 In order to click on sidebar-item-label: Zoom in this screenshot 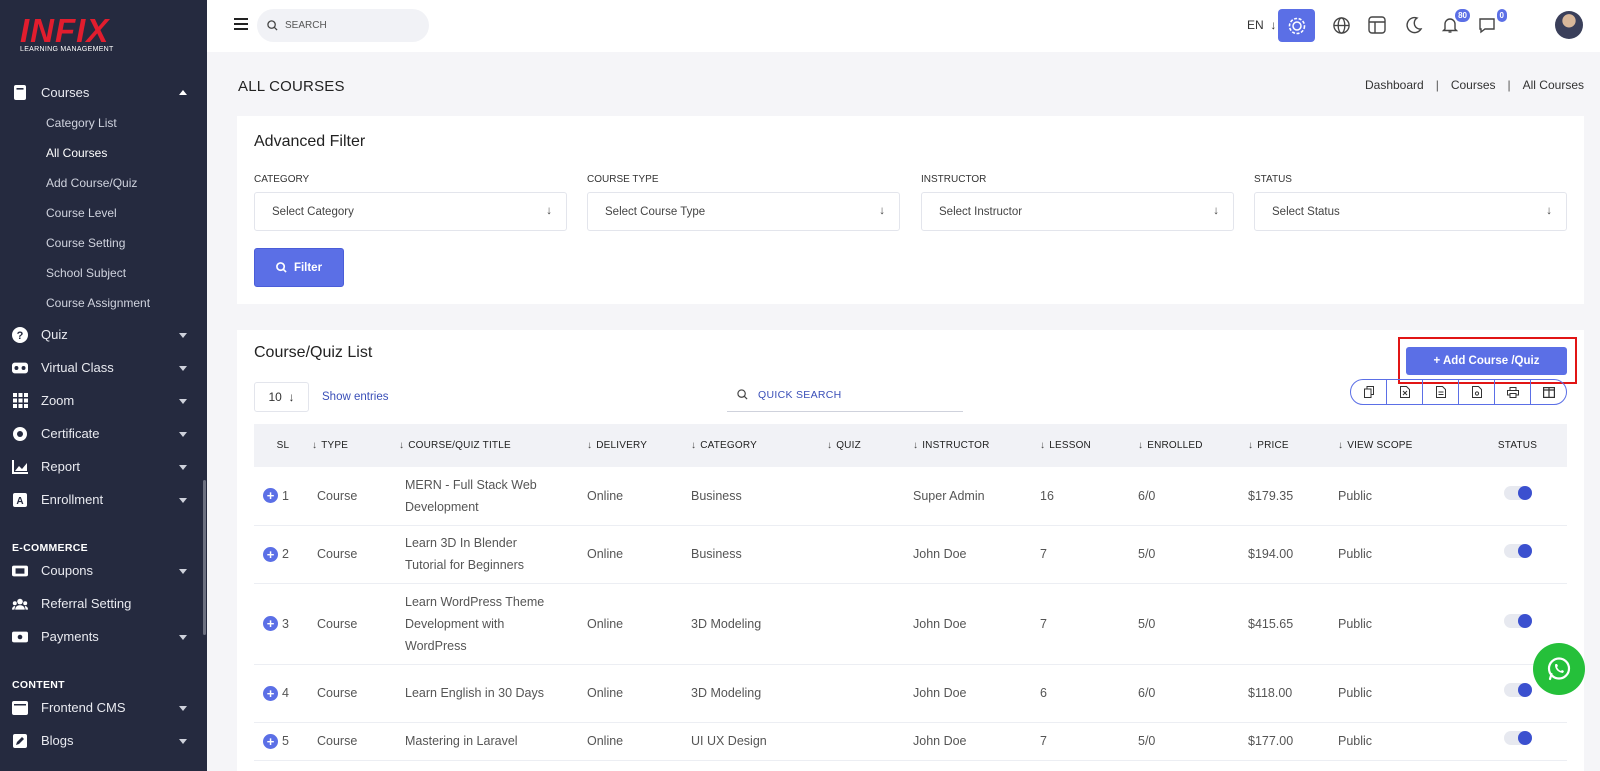, I will do `click(58, 400)`.